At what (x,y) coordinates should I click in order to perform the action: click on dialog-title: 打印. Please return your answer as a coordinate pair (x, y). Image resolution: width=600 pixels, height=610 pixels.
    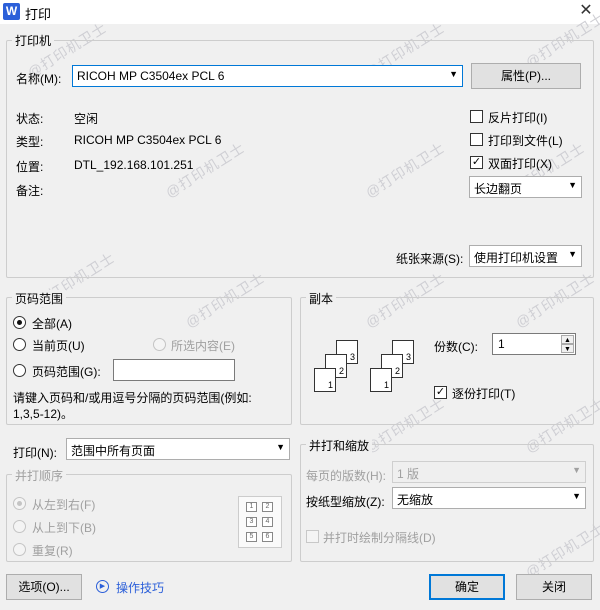
    Looking at the image, I should click on (38, 14).